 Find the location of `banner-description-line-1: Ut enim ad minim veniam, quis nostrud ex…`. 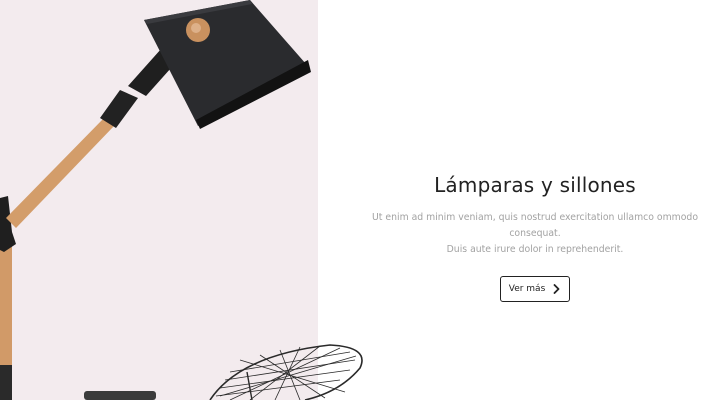

banner-description-line-1: Ut enim ad minim veniam, quis nostrud ex… is located at coordinates (535, 225).